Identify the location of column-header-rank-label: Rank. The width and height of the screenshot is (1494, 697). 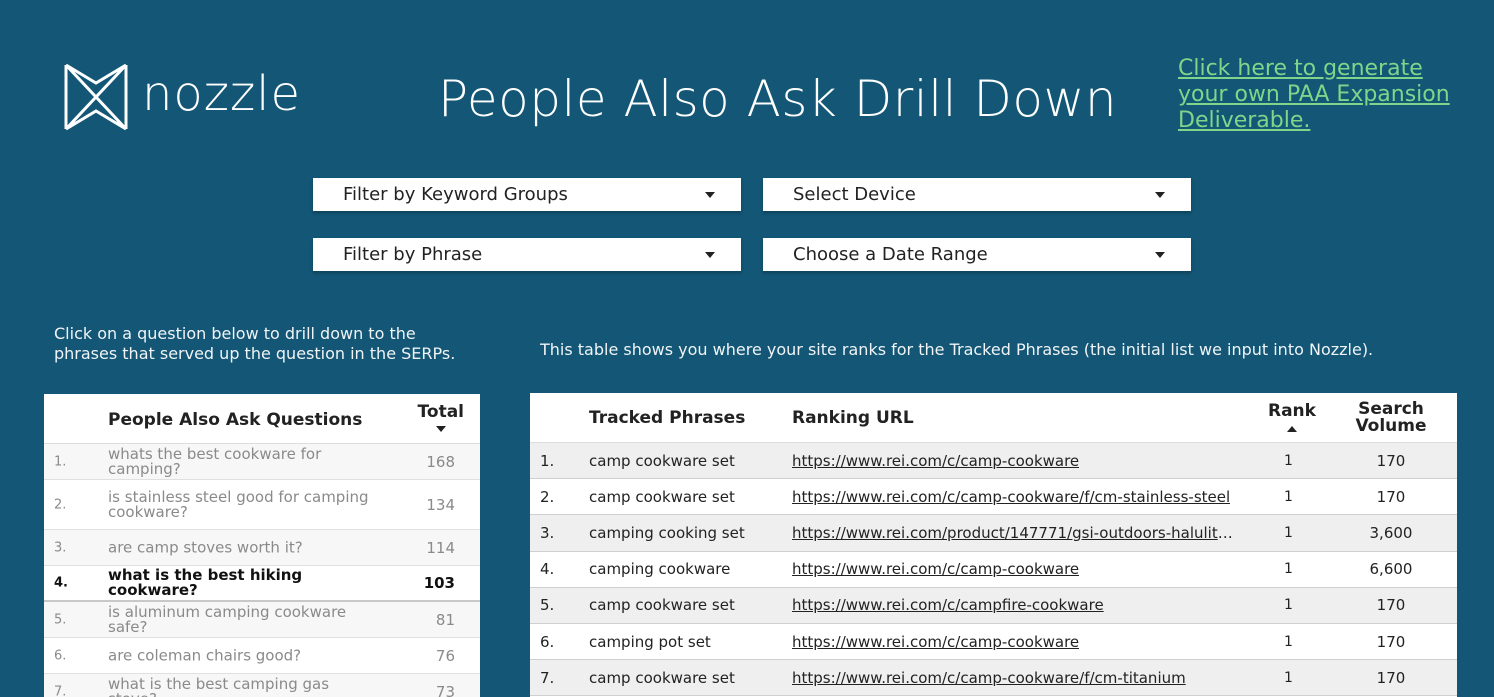
(1292, 411).